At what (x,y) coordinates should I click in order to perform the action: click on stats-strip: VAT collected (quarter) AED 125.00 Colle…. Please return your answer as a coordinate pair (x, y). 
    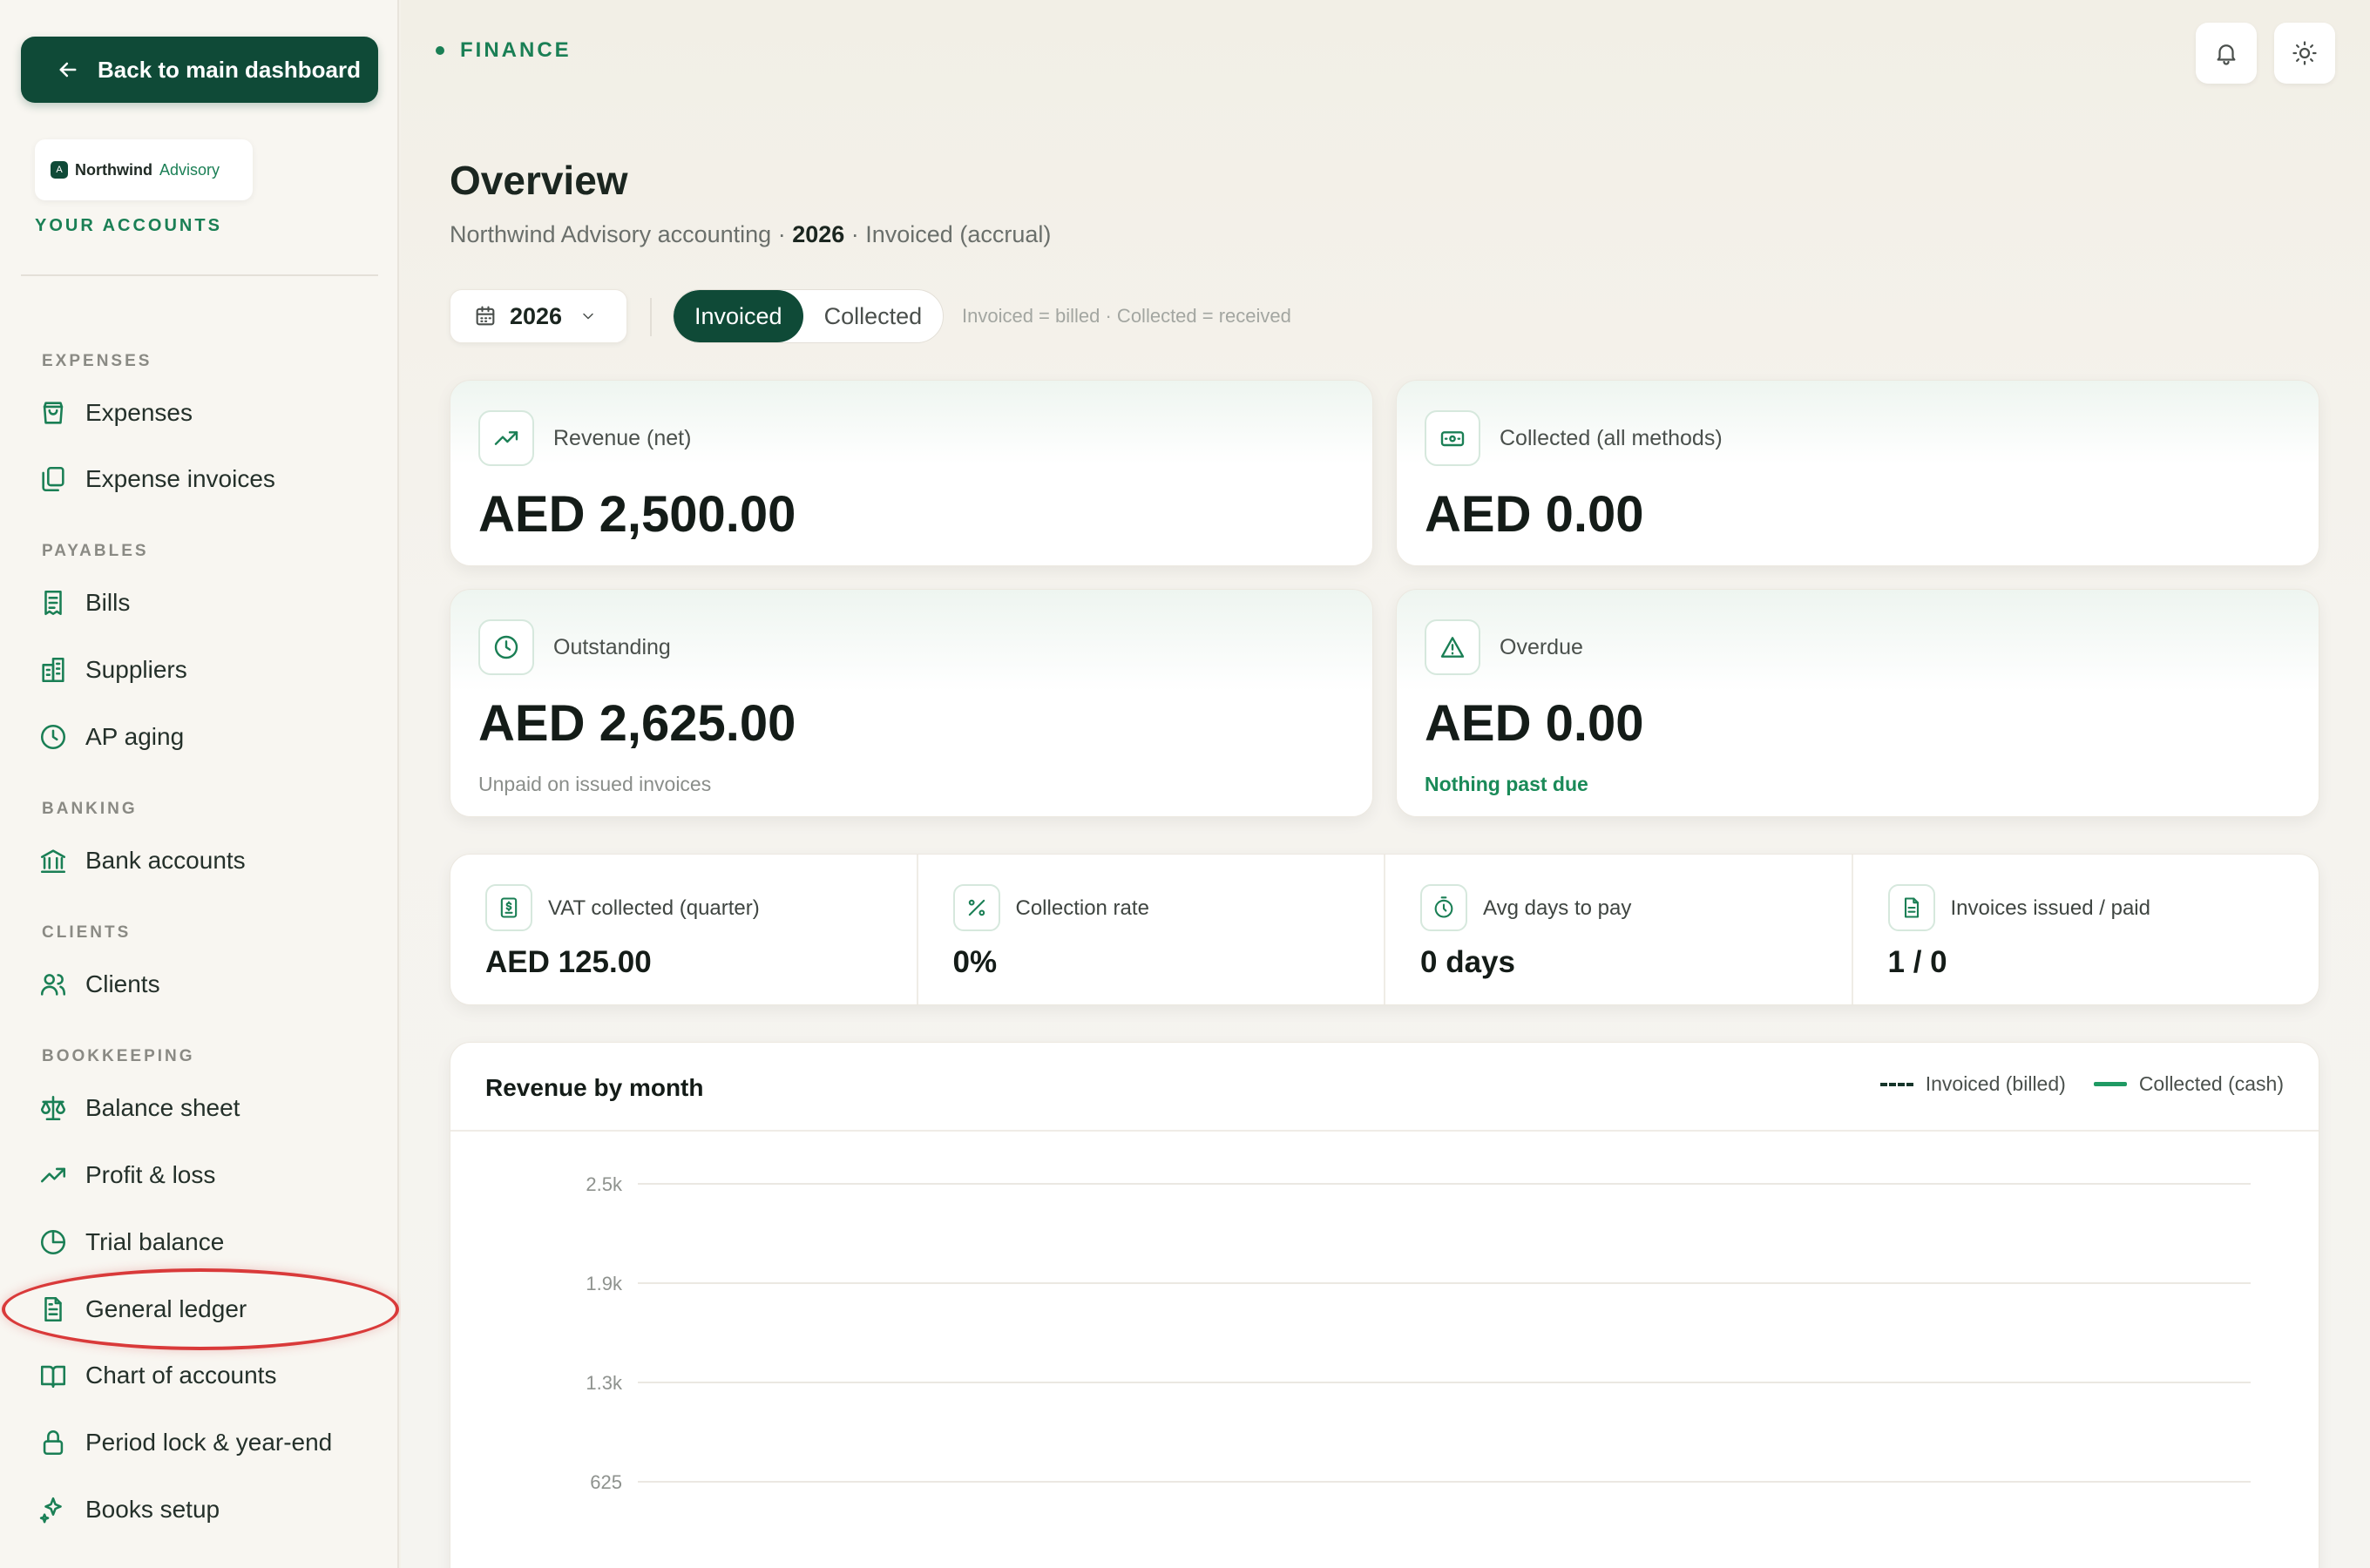
    Looking at the image, I should click on (1384, 929).